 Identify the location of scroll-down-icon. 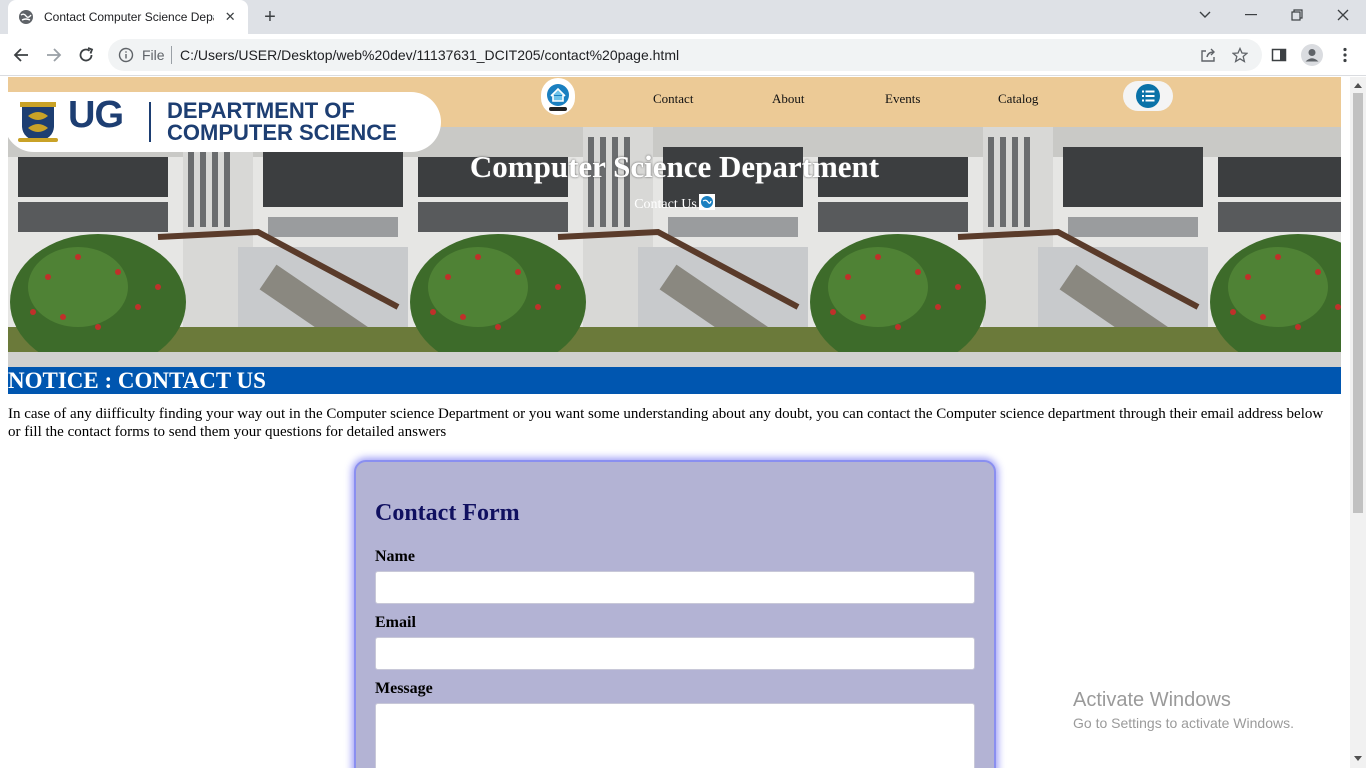
(1358, 758).